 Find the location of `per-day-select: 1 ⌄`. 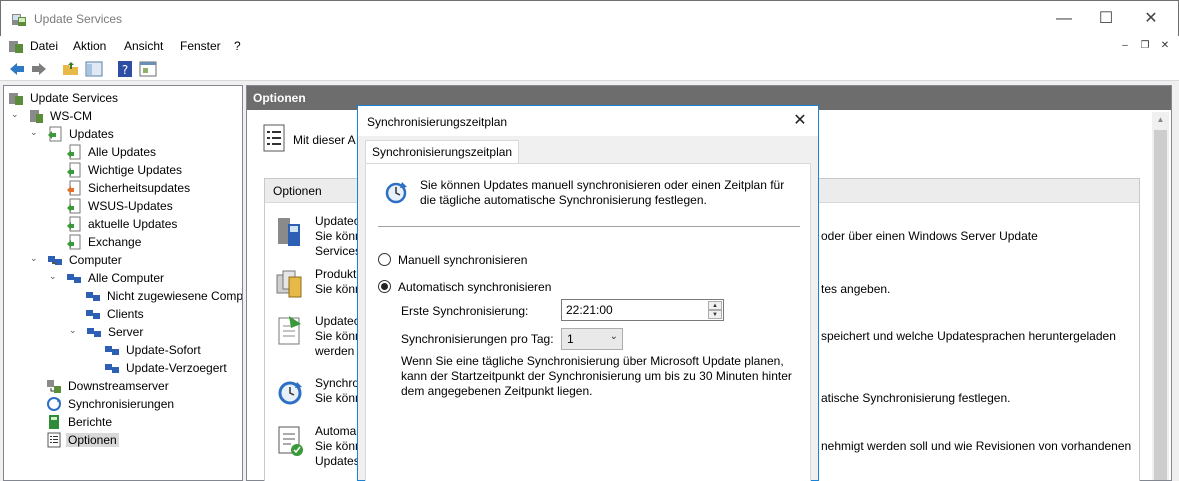

per-day-select: 1 ⌄ is located at coordinates (592, 339).